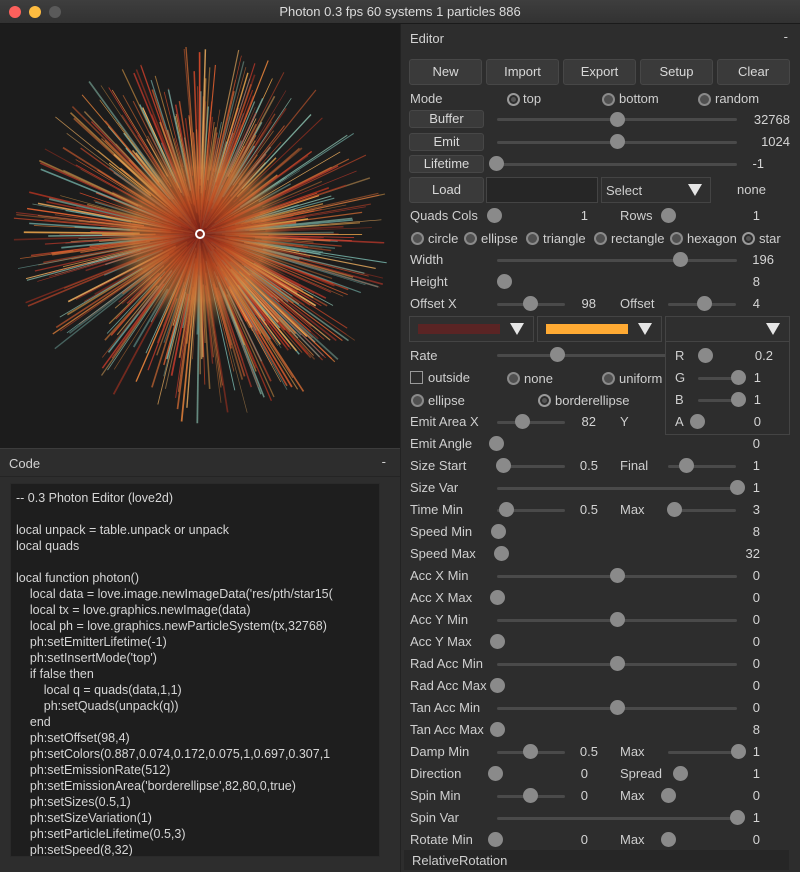 The image size is (800, 872). What do you see at coordinates (449, 377) in the screenshot?
I see `outside-label: outside` at bounding box center [449, 377].